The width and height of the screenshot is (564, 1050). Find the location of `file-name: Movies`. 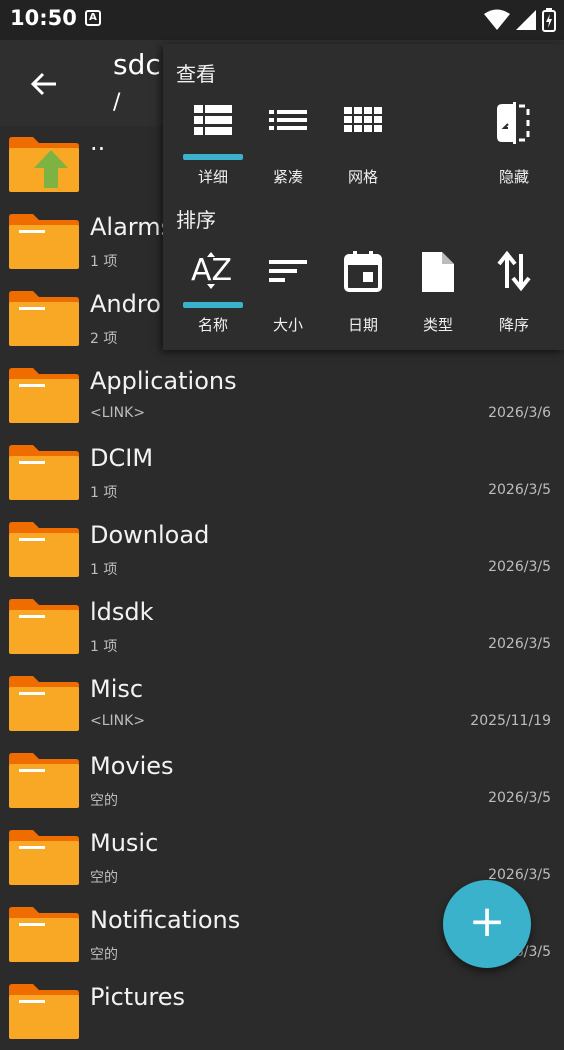

file-name: Movies is located at coordinates (132, 766).